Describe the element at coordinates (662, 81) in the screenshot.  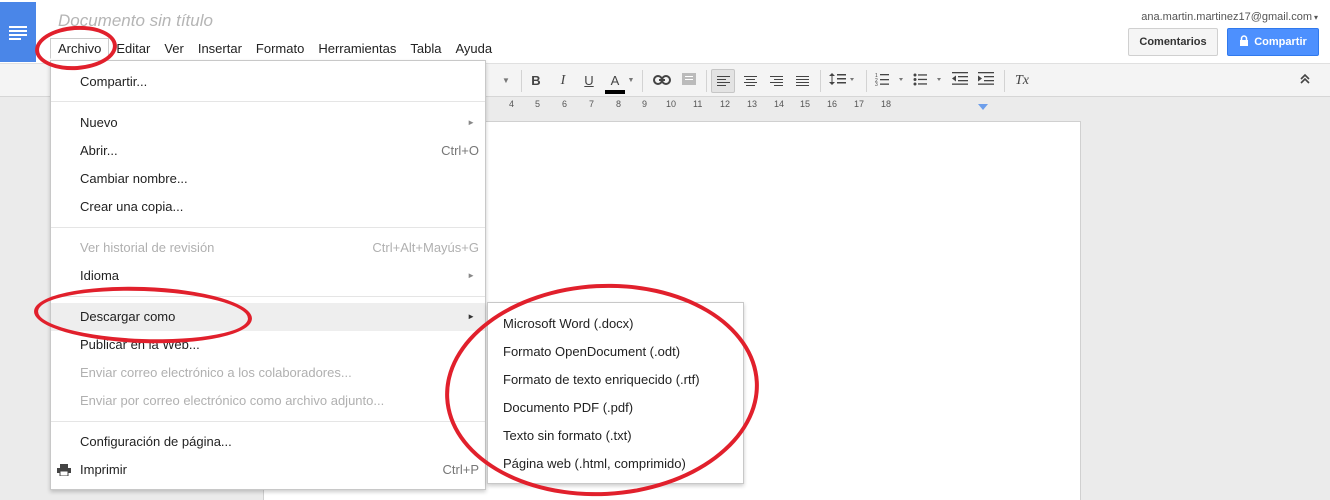
I see `link-icon` at that location.